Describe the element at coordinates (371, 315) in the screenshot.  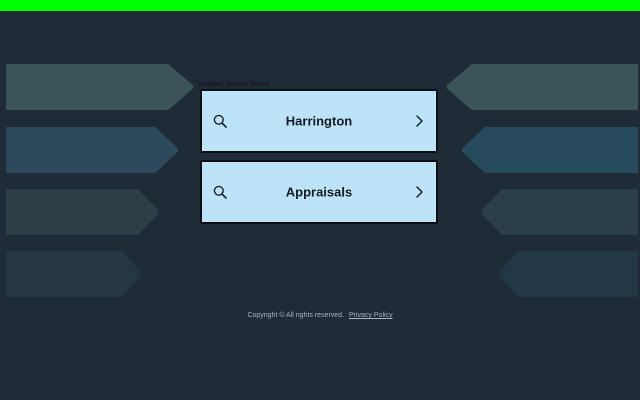
I see `privacy-policy-link: Privacy Policy` at that location.